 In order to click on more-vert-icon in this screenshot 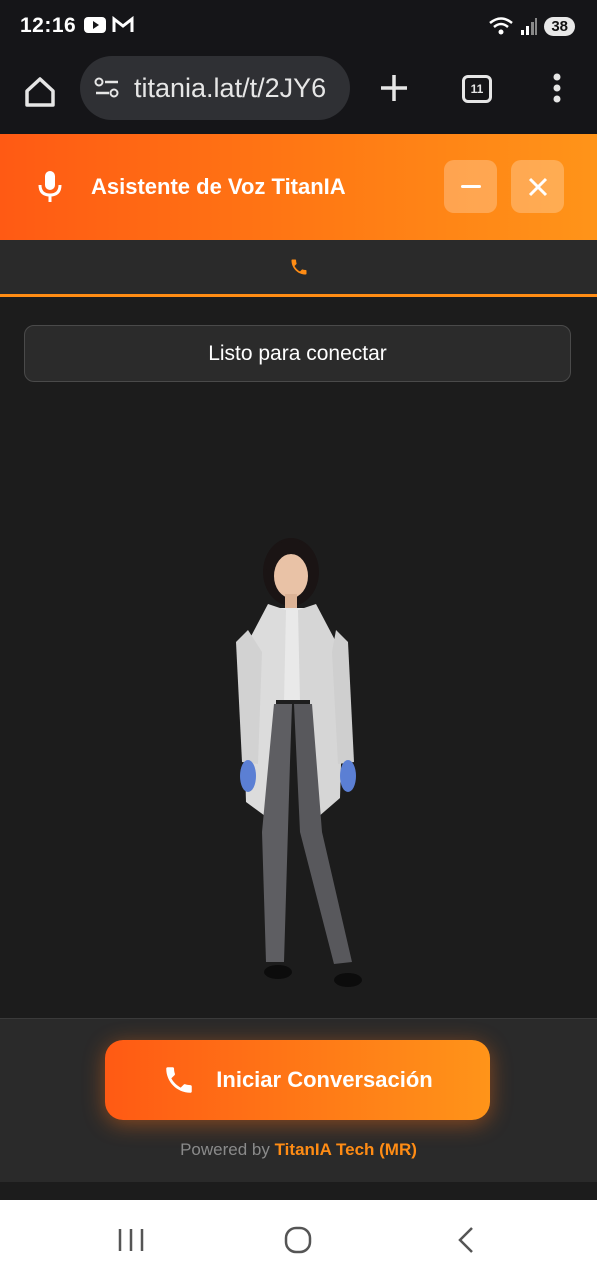, I will do `click(557, 88)`.